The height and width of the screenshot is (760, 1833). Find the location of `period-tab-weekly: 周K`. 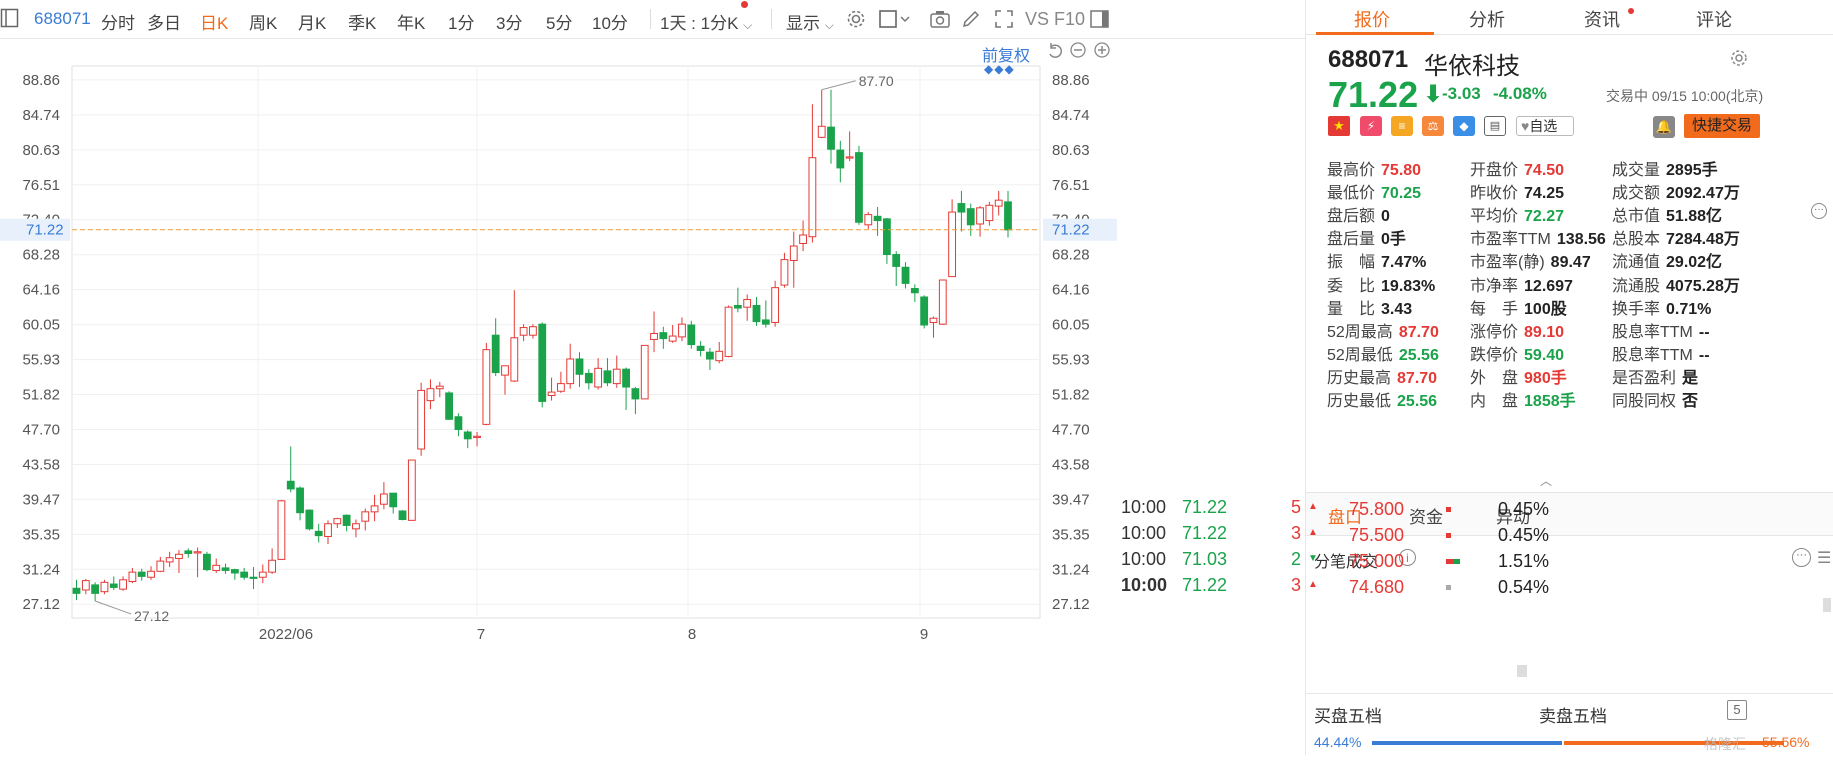

period-tab-weekly: 周K is located at coordinates (263, 21).